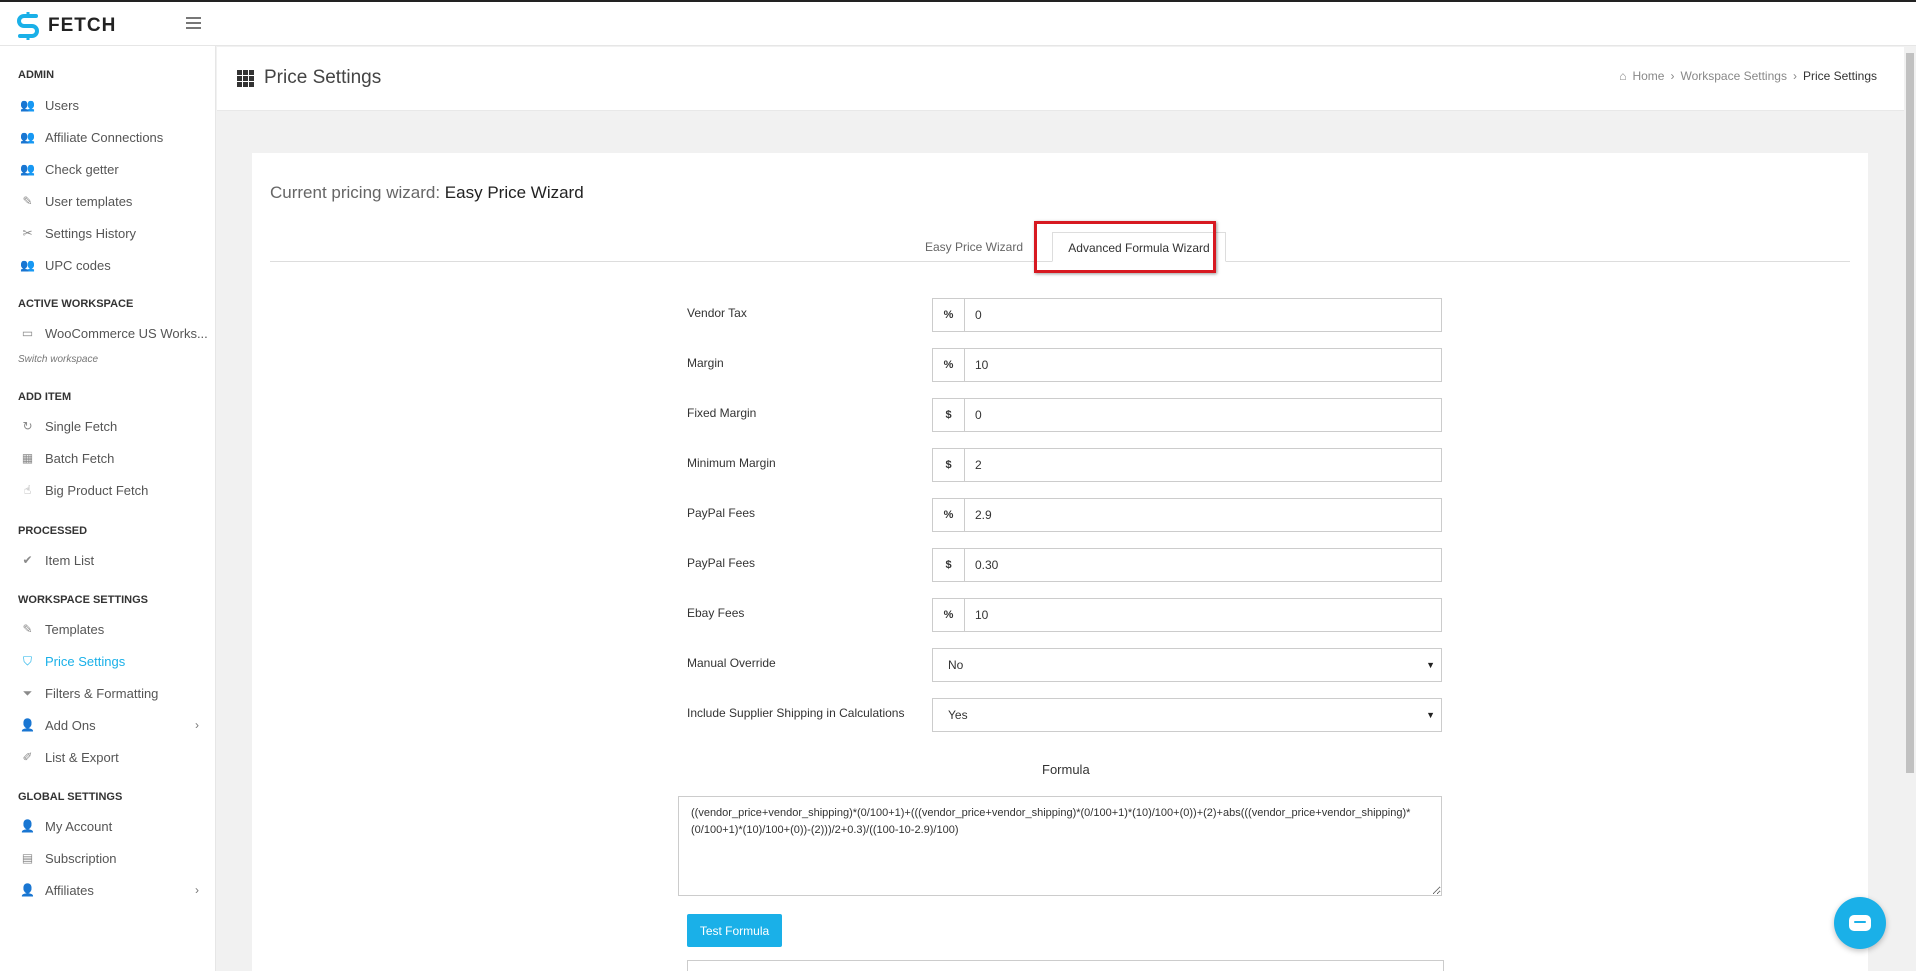  I want to click on user-plus-icon: 👤, so click(27, 725).